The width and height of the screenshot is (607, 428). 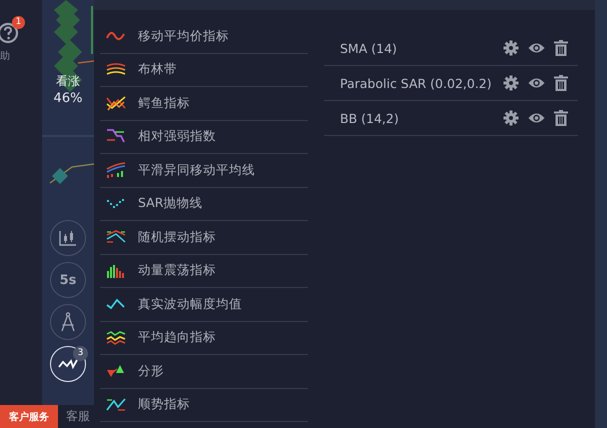 I want to click on indicator-menu-item: 鳄鱼指标, so click(x=204, y=103).